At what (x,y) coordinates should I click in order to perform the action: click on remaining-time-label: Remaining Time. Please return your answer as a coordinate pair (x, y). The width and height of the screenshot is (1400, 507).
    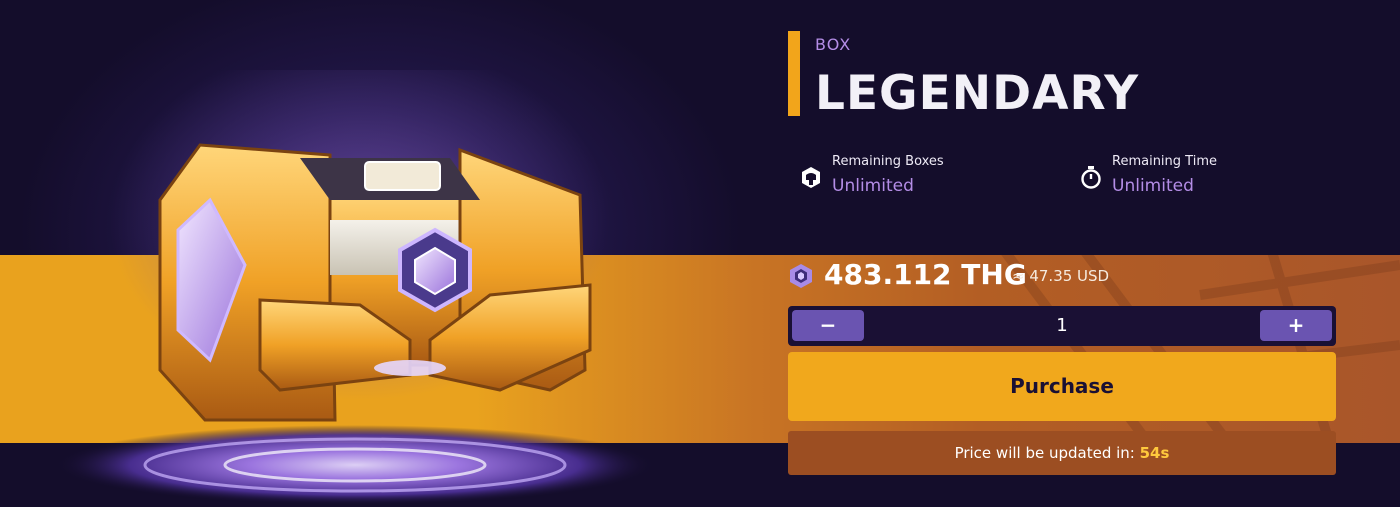
    Looking at the image, I should click on (1164, 161).